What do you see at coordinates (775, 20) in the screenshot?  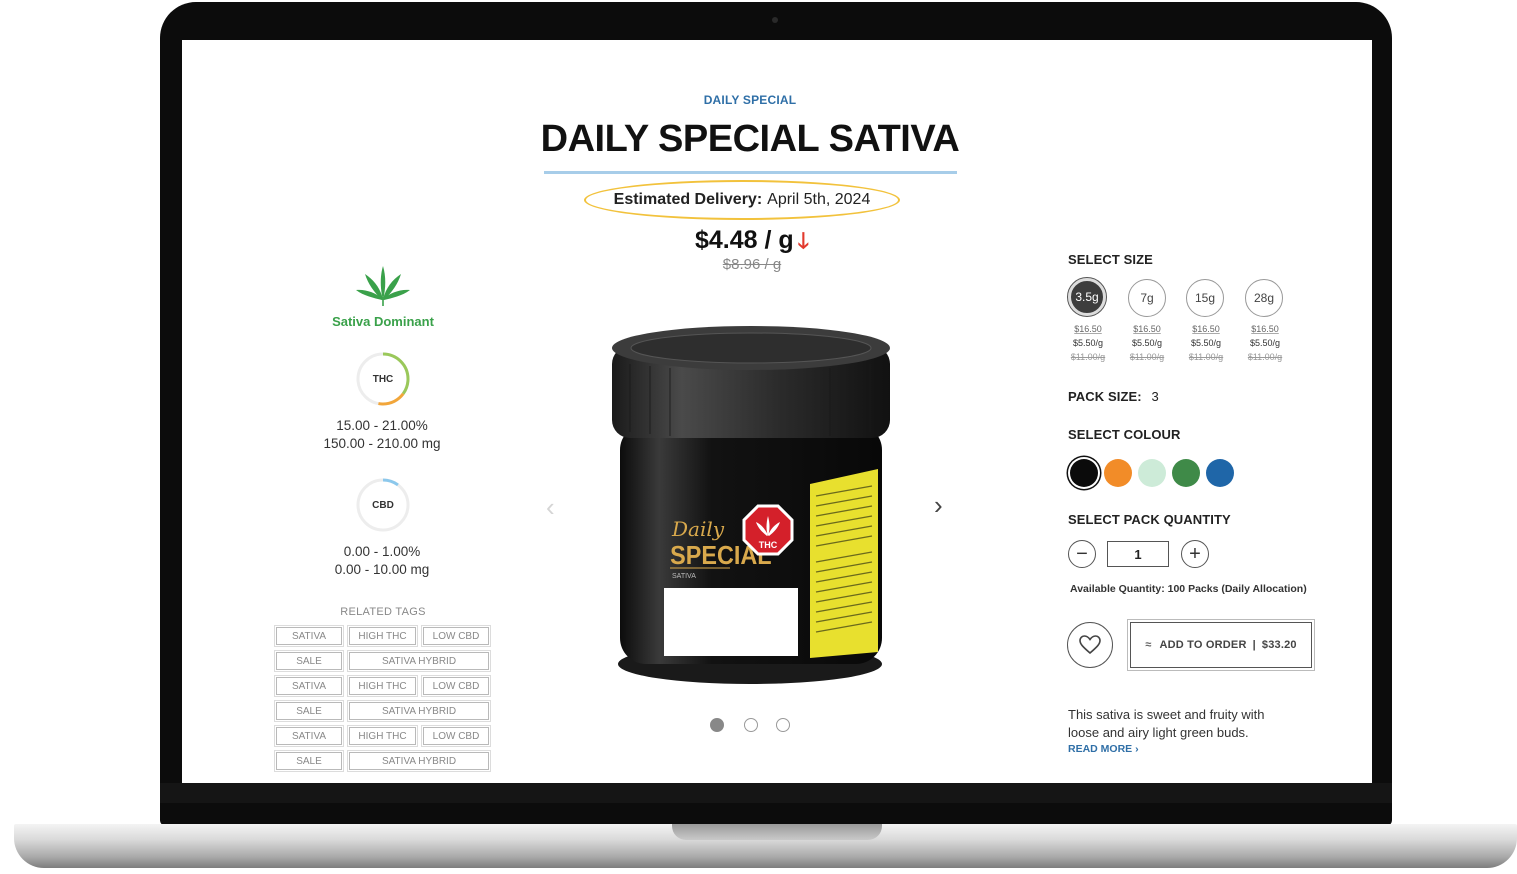 I see `camera-icon` at bounding box center [775, 20].